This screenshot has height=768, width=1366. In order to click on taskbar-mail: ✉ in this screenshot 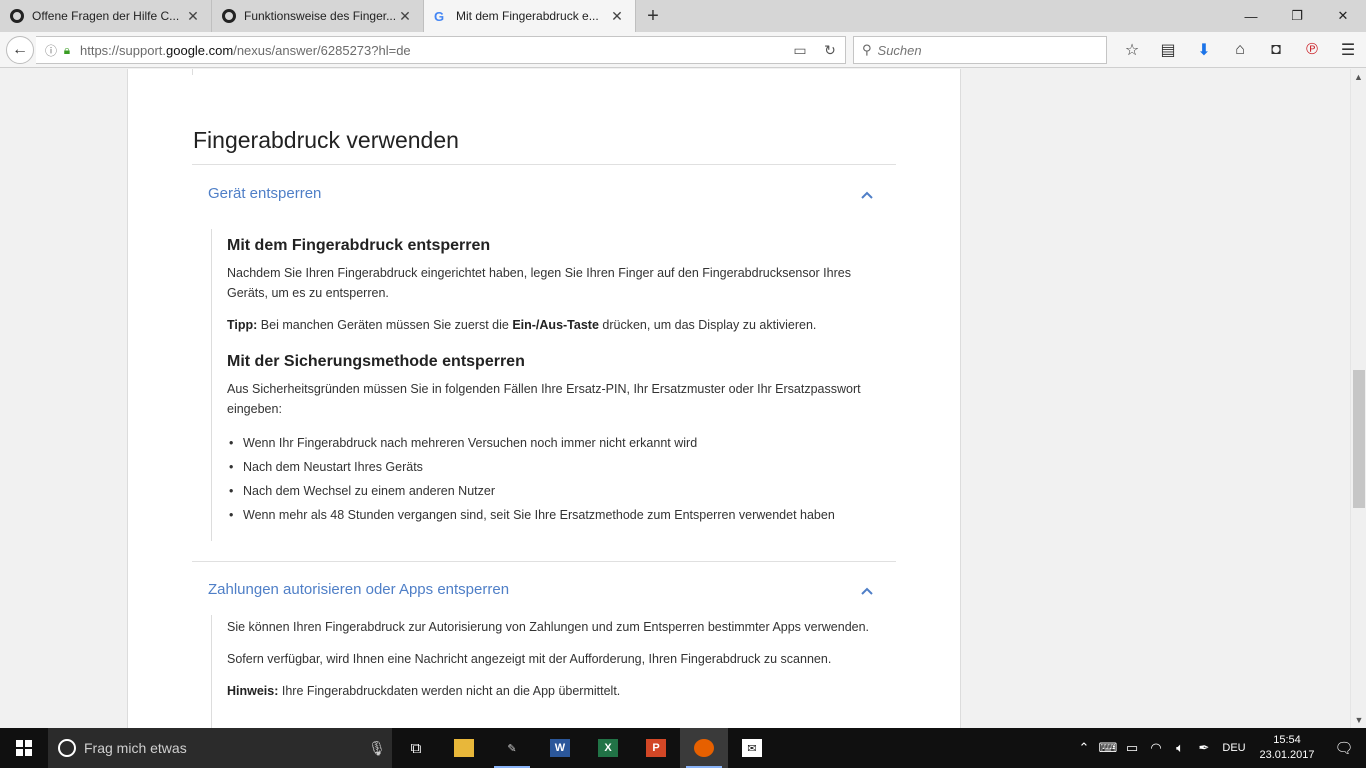, I will do `click(752, 748)`.